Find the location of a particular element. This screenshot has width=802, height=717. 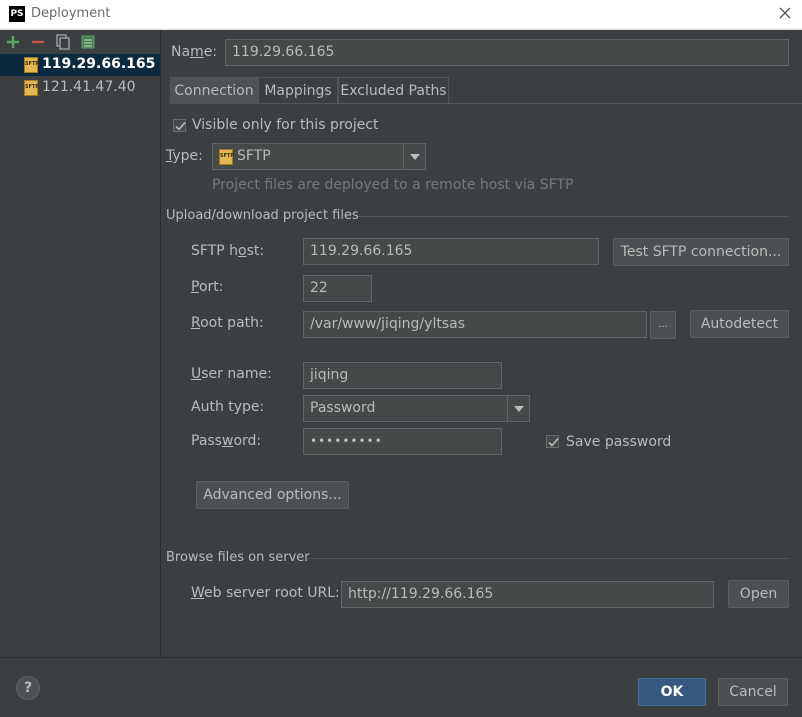

root-path-input: /var/www/jiqing/yltsas is located at coordinates (475, 324).